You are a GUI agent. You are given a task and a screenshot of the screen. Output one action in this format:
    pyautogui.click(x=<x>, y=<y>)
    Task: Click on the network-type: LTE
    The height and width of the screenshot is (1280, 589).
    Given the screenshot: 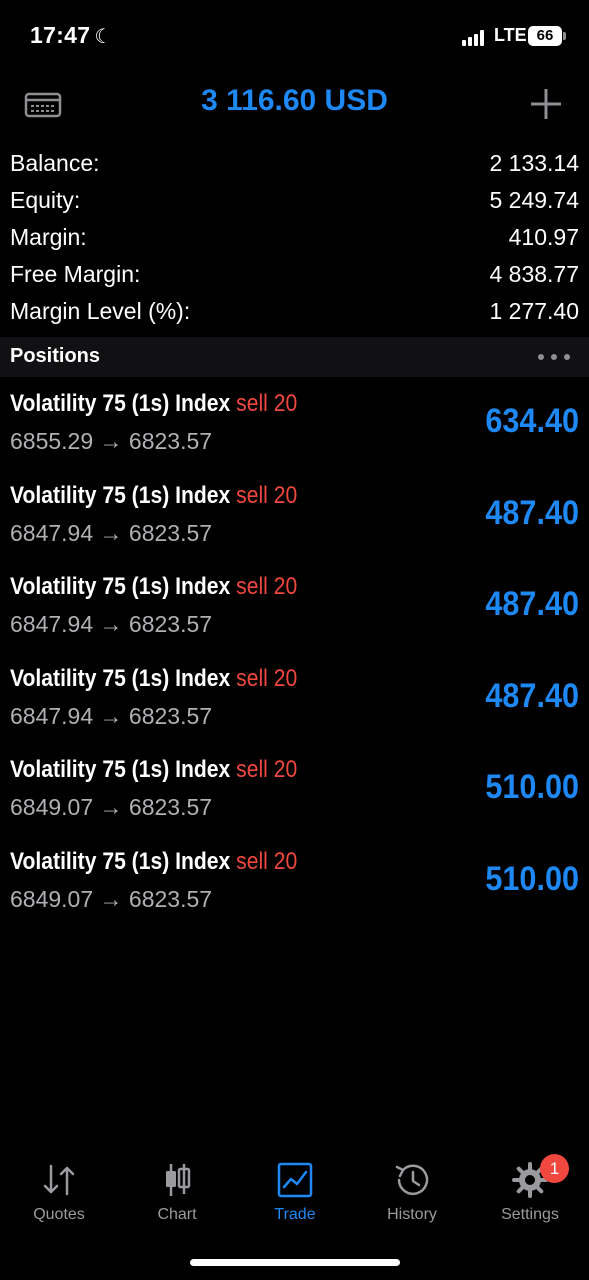 What is the action you would take?
    pyautogui.click(x=510, y=35)
    